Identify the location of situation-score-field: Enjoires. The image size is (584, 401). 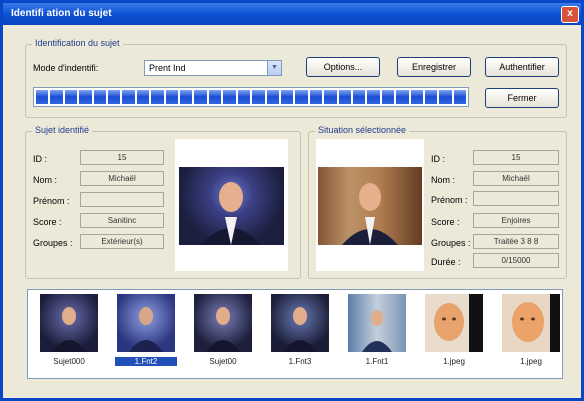
(516, 220).